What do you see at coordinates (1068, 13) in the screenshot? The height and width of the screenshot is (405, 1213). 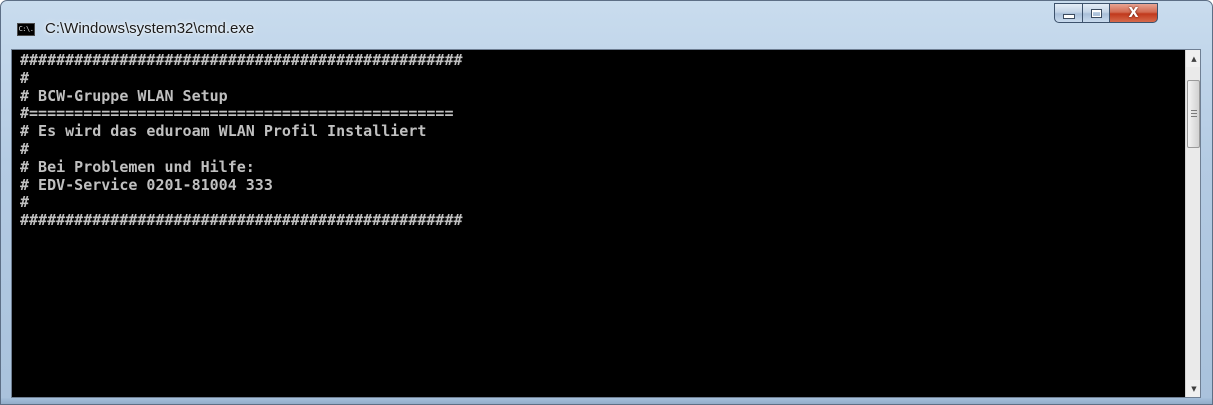 I see `minimize-button` at bounding box center [1068, 13].